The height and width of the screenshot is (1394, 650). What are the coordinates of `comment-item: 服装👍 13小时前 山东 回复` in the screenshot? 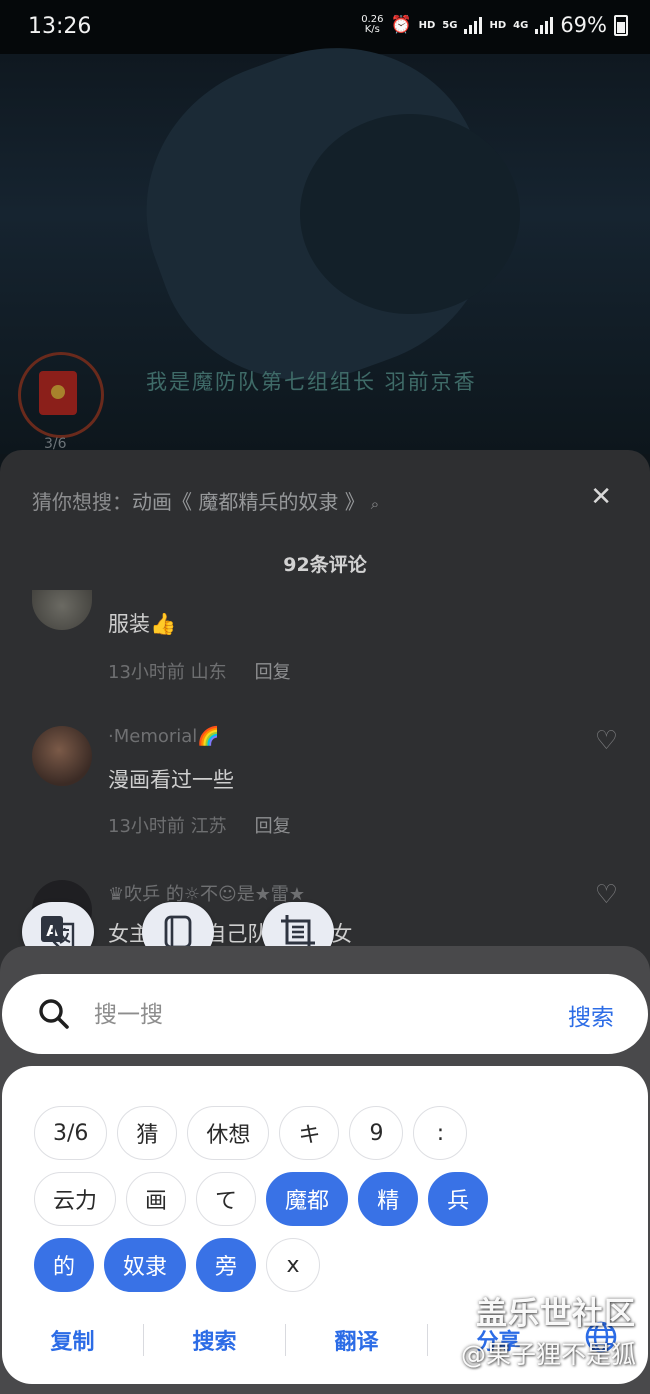 It's located at (327, 640).